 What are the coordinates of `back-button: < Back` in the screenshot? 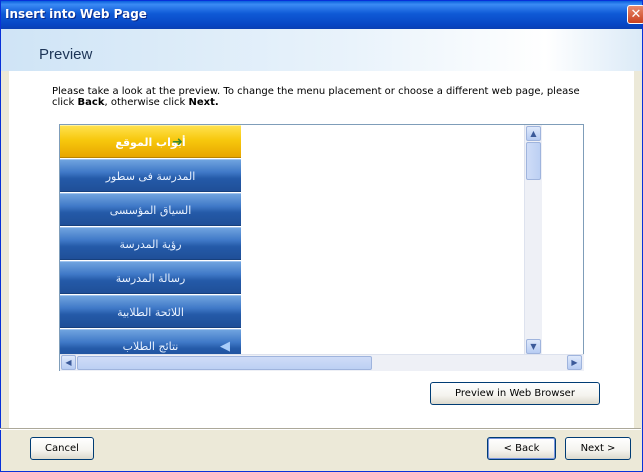 It's located at (521, 448).